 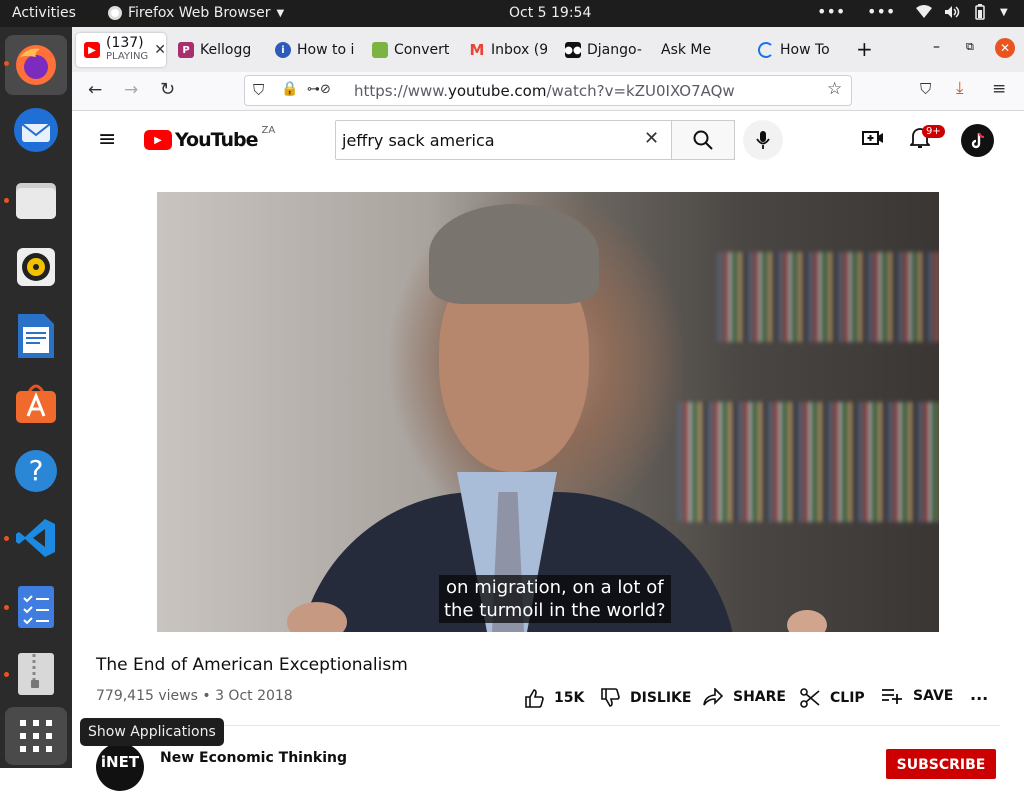 What do you see at coordinates (131, 90) in the screenshot?
I see `forward-button: →` at bounding box center [131, 90].